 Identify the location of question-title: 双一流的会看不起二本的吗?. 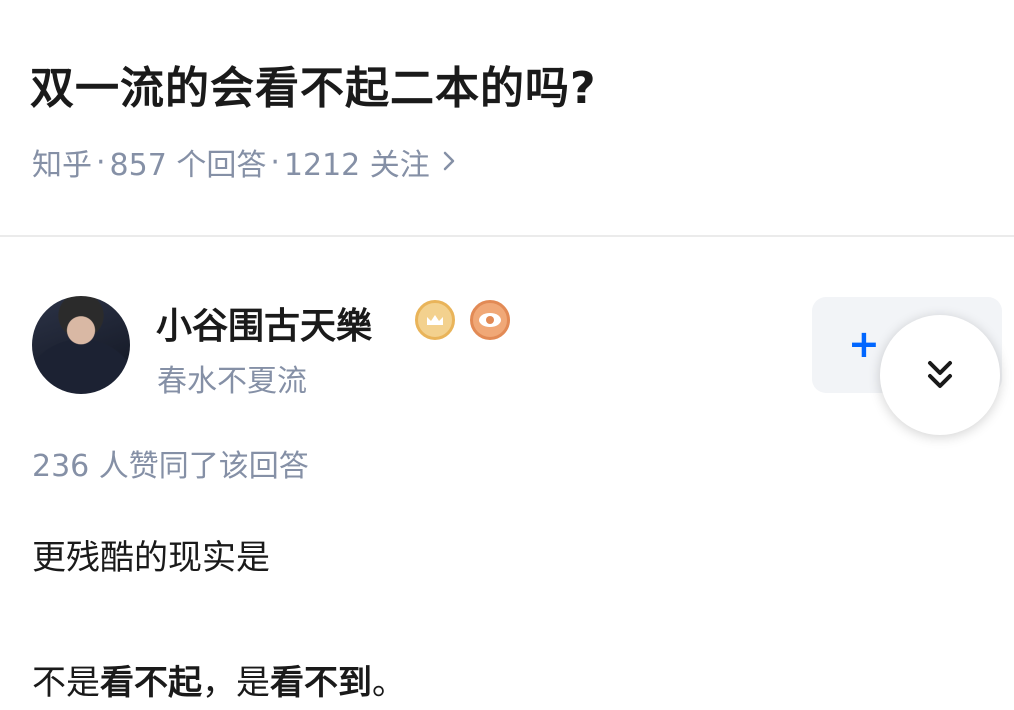
(313, 84).